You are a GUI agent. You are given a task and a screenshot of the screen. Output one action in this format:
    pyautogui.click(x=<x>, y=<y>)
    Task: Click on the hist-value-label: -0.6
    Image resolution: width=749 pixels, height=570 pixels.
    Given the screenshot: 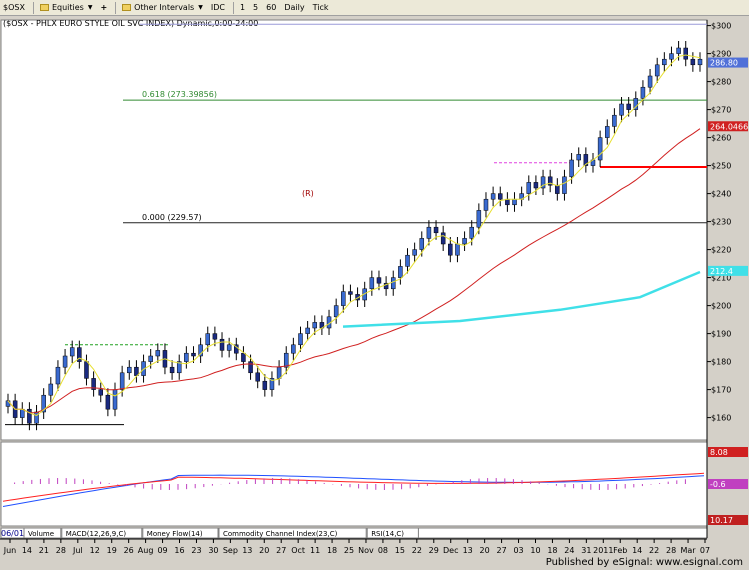 What is the action you would take?
    pyautogui.click(x=718, y=484)
    